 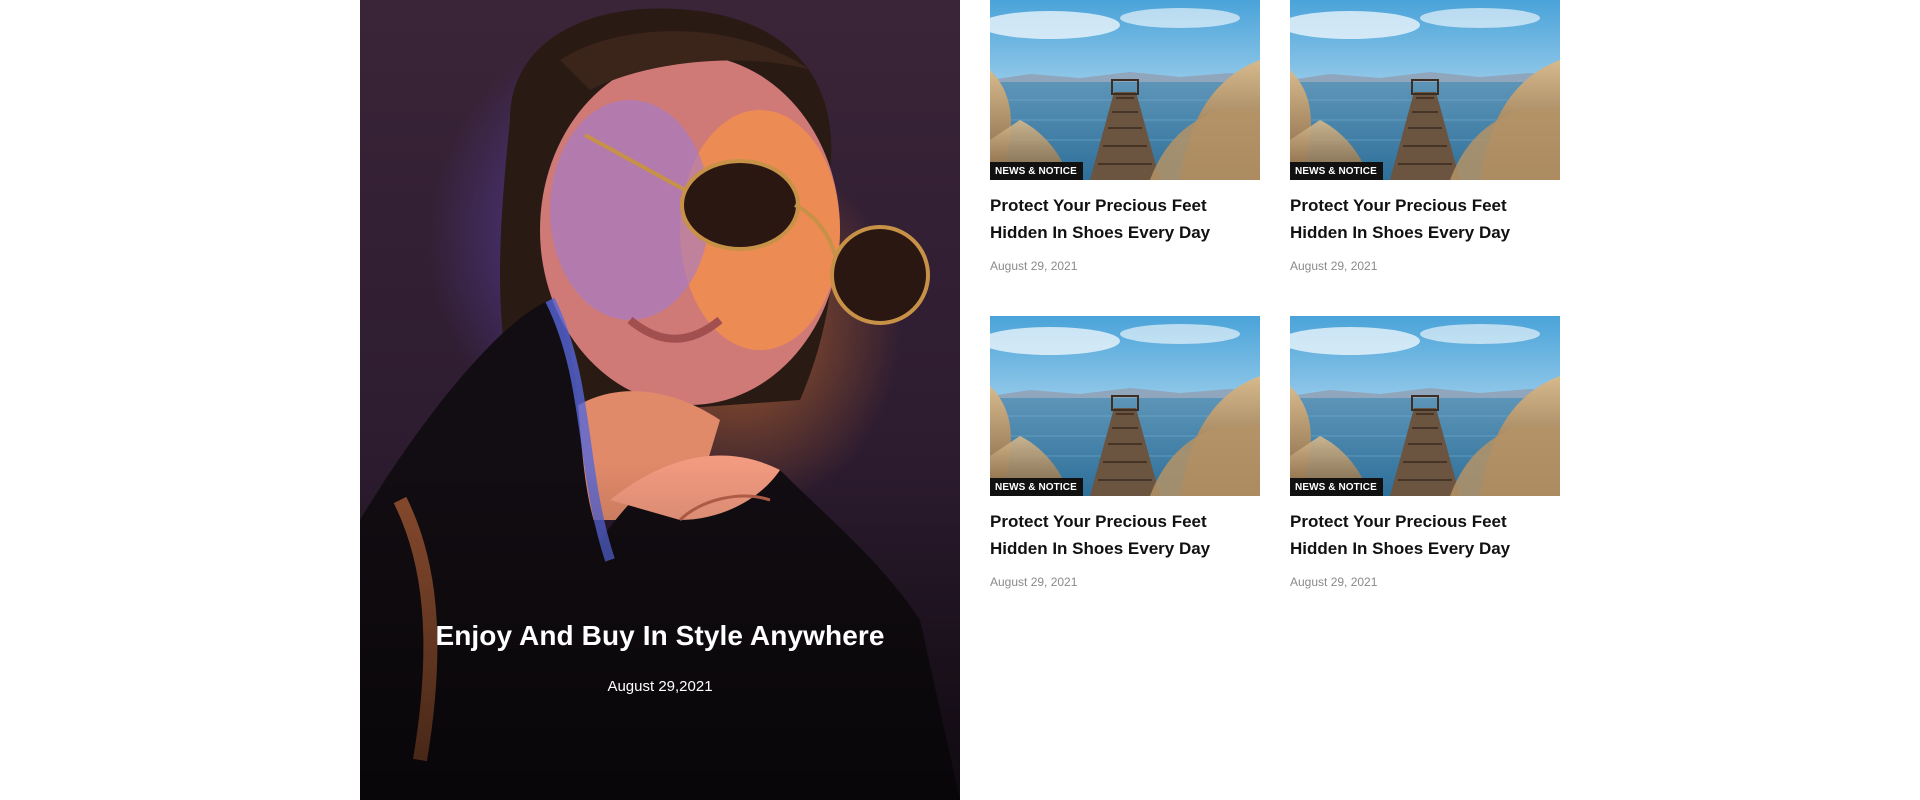 What do you see at coordinates (660, 636) in the screenshot?
I see `hero-title: Enjoy And Buy In Style Anywhere` at bounding box center [660, 636].